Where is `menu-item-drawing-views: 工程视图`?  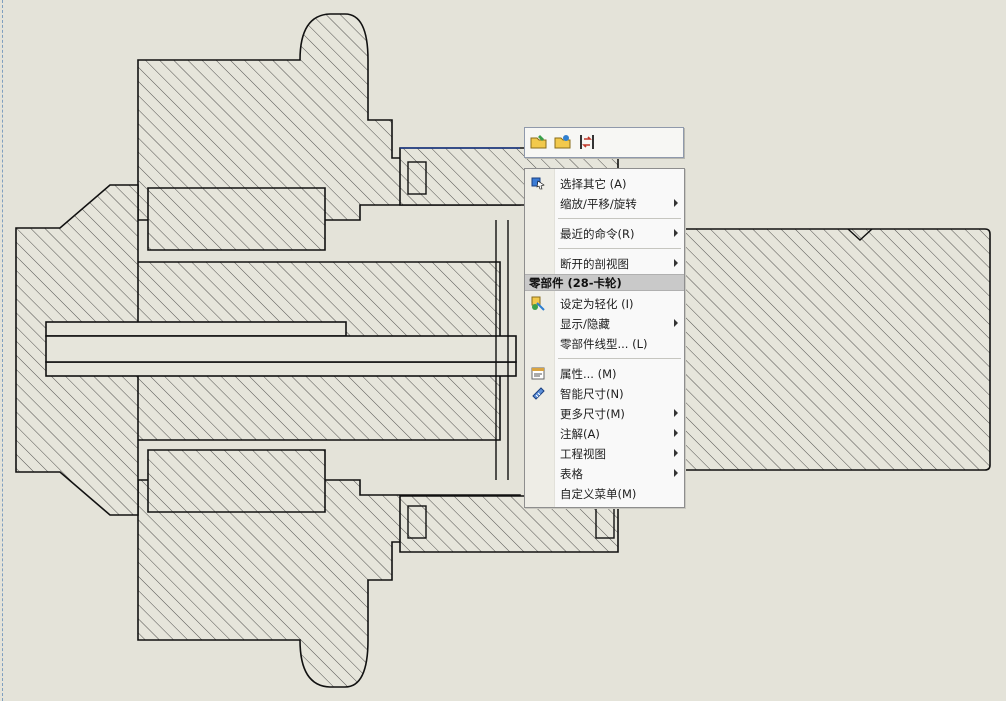 menu-item-drawing-views: 工程视图 is located at coordinates (604, 453).